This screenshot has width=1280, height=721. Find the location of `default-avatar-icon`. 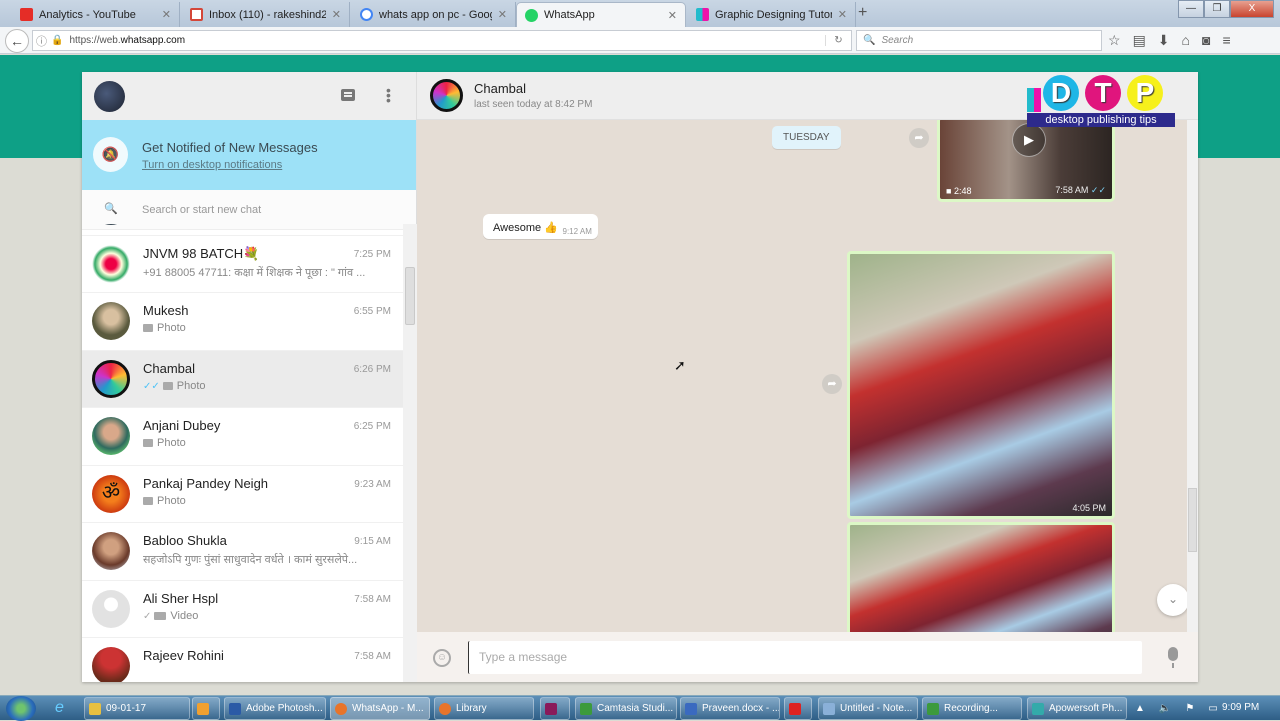

default-avatar-icon is located at coordinates (111, 608).